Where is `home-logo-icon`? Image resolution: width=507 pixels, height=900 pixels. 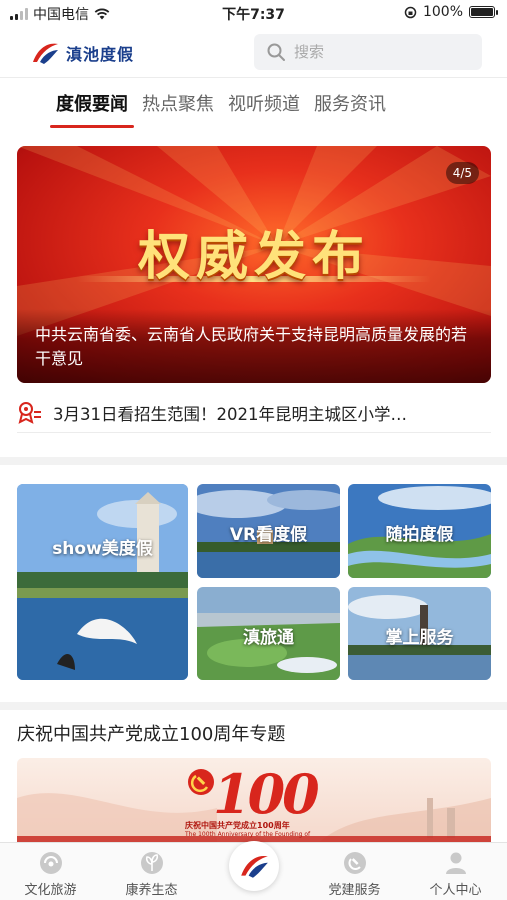 home-logo-icon is located at coordinates (254, 867).